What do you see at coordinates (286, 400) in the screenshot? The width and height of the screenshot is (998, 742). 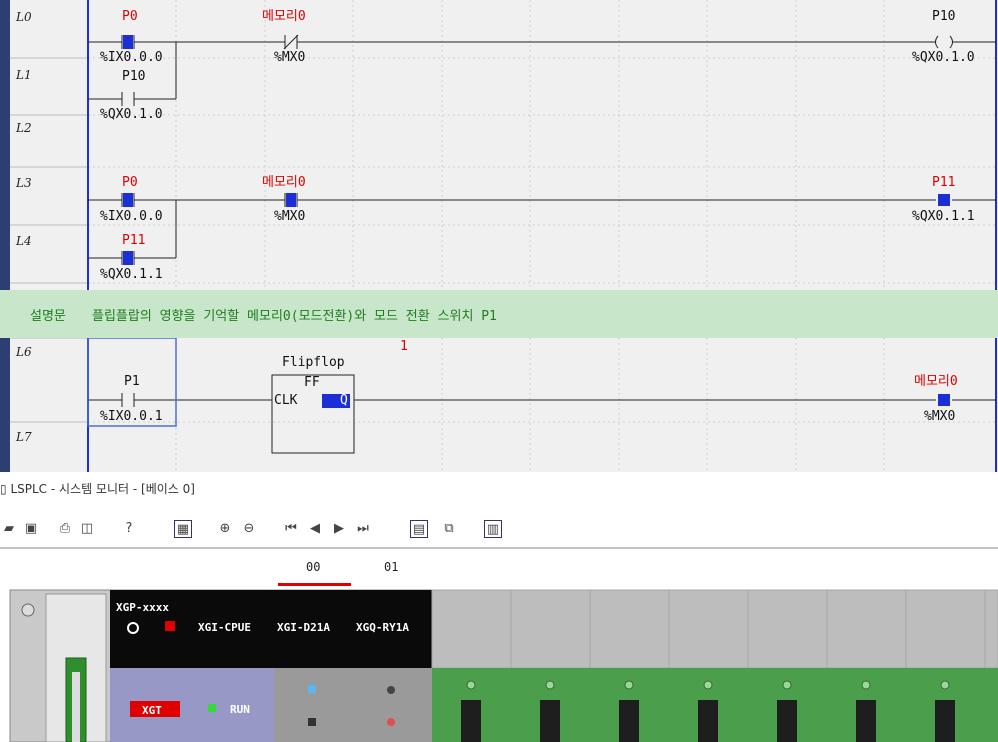 I see `flipflop-input: CLK` at bounding box center [286, 400].